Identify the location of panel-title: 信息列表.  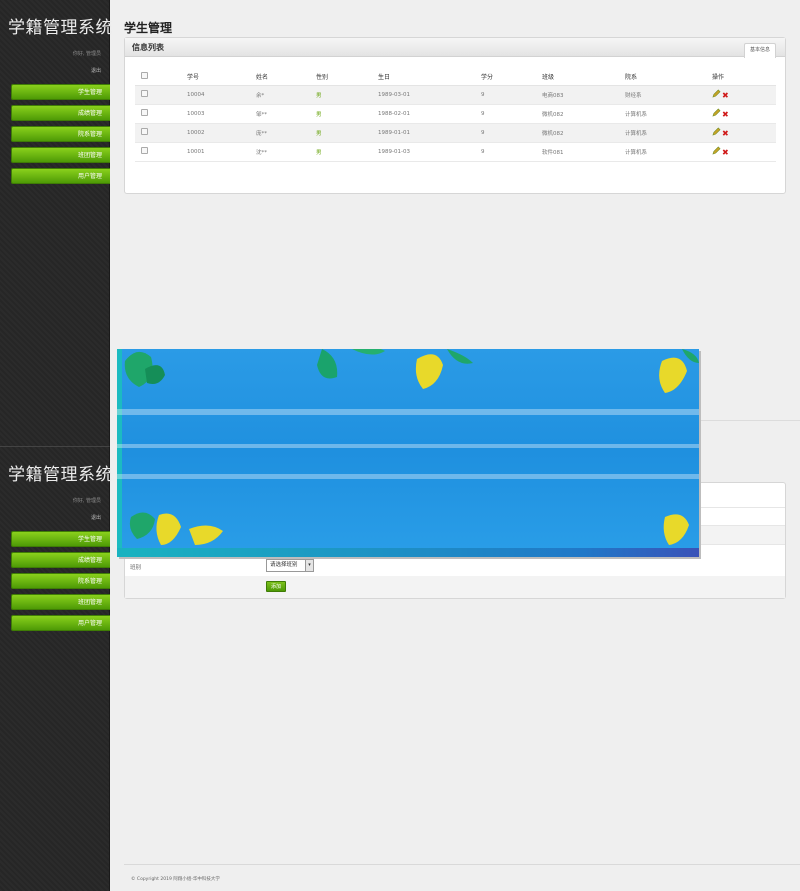
(148, 47).